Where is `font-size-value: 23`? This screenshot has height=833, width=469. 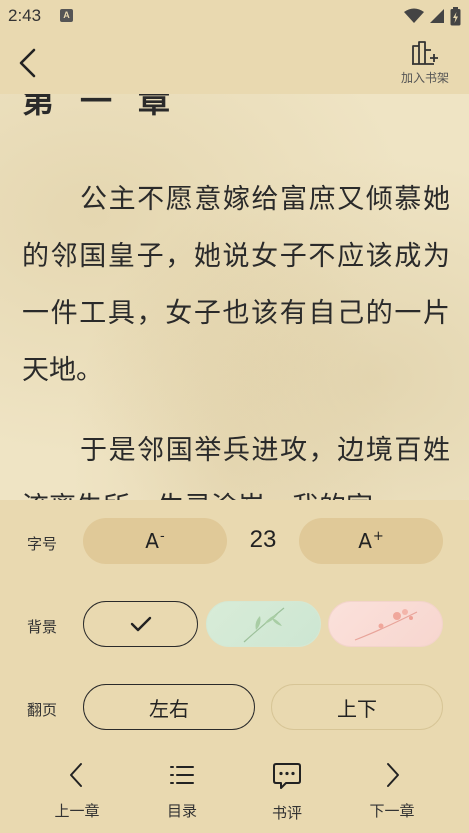 font-size-value: 23 is located at coordinates (263, 539).